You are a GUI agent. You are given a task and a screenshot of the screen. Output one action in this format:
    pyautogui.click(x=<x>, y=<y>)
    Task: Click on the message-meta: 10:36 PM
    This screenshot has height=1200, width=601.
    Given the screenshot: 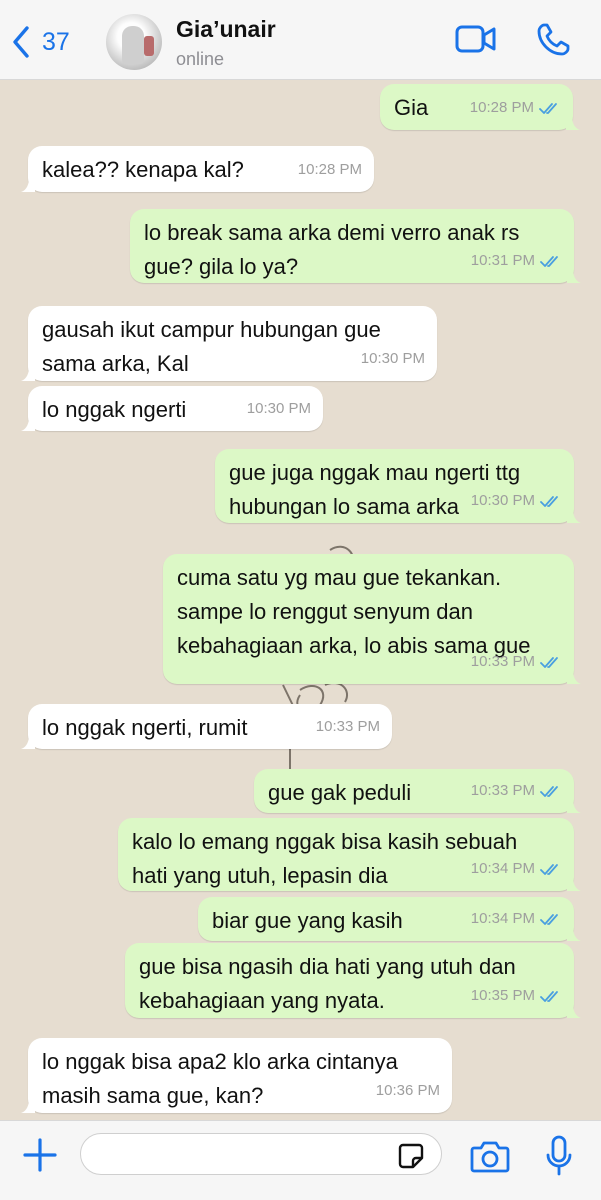 What is the action you would take?
    pyautogui.click(x=408, y=1091)
    